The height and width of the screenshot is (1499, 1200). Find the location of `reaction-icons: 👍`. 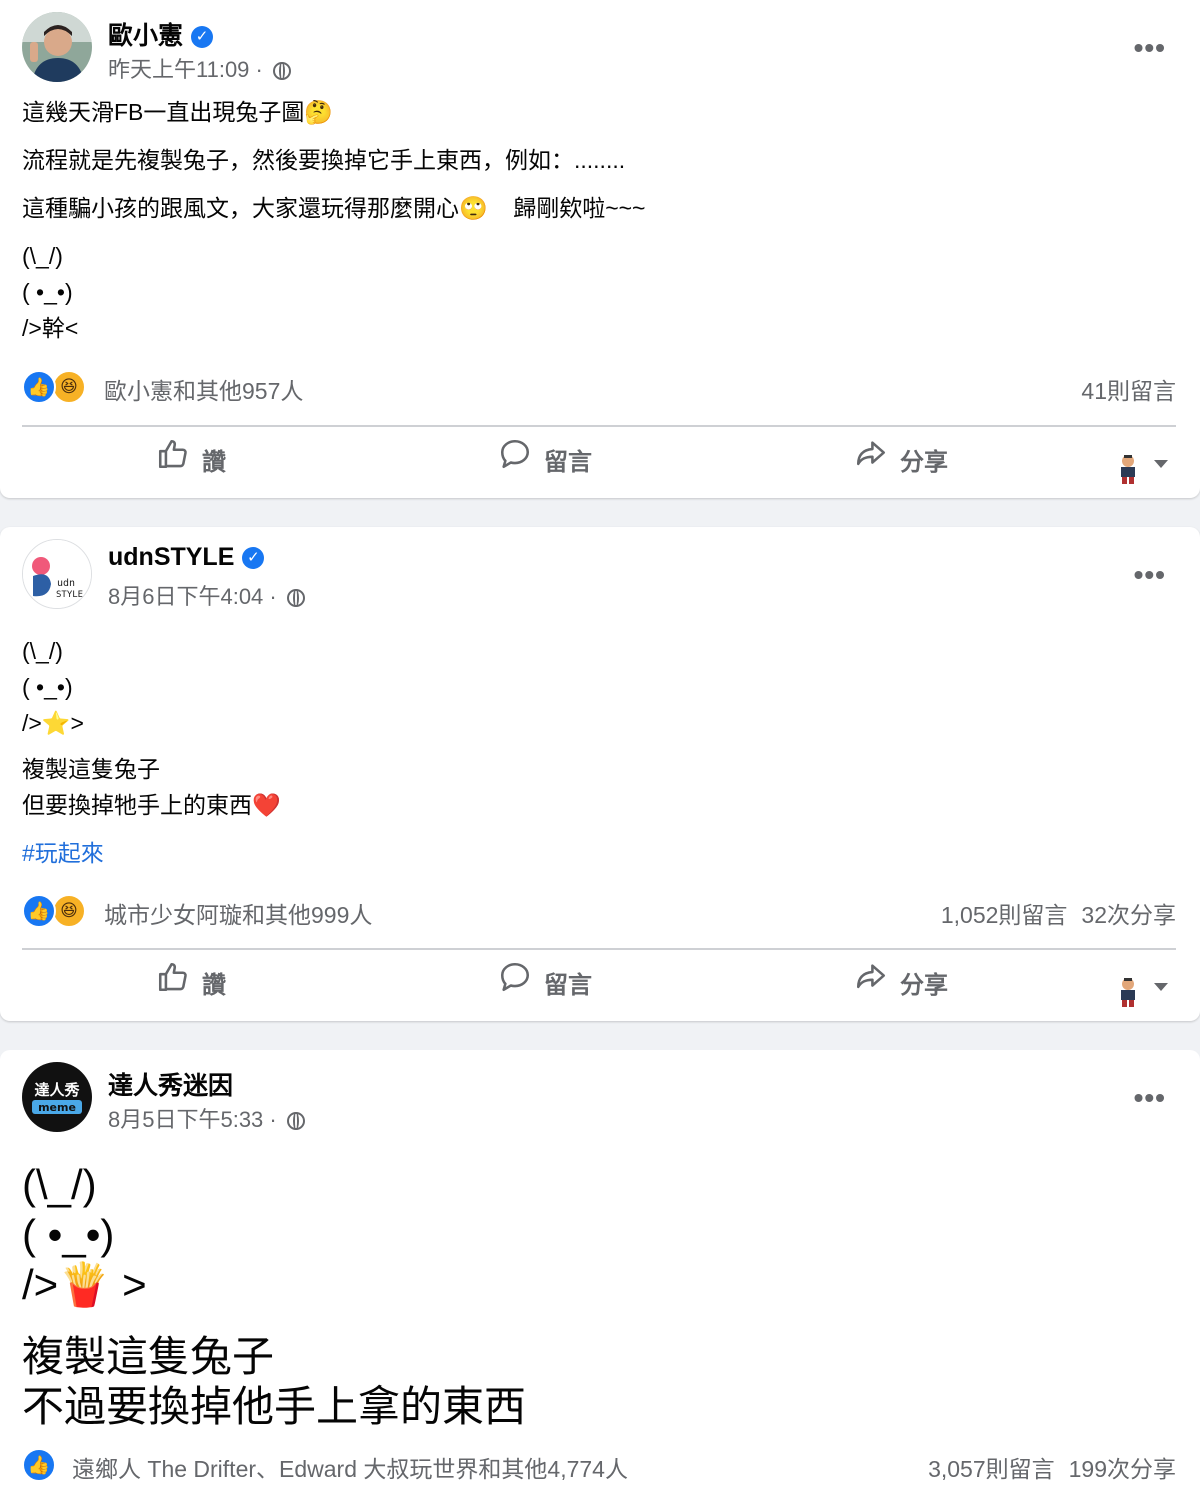

reaction-icons: 👍 is located at coordinates (42, 1465).